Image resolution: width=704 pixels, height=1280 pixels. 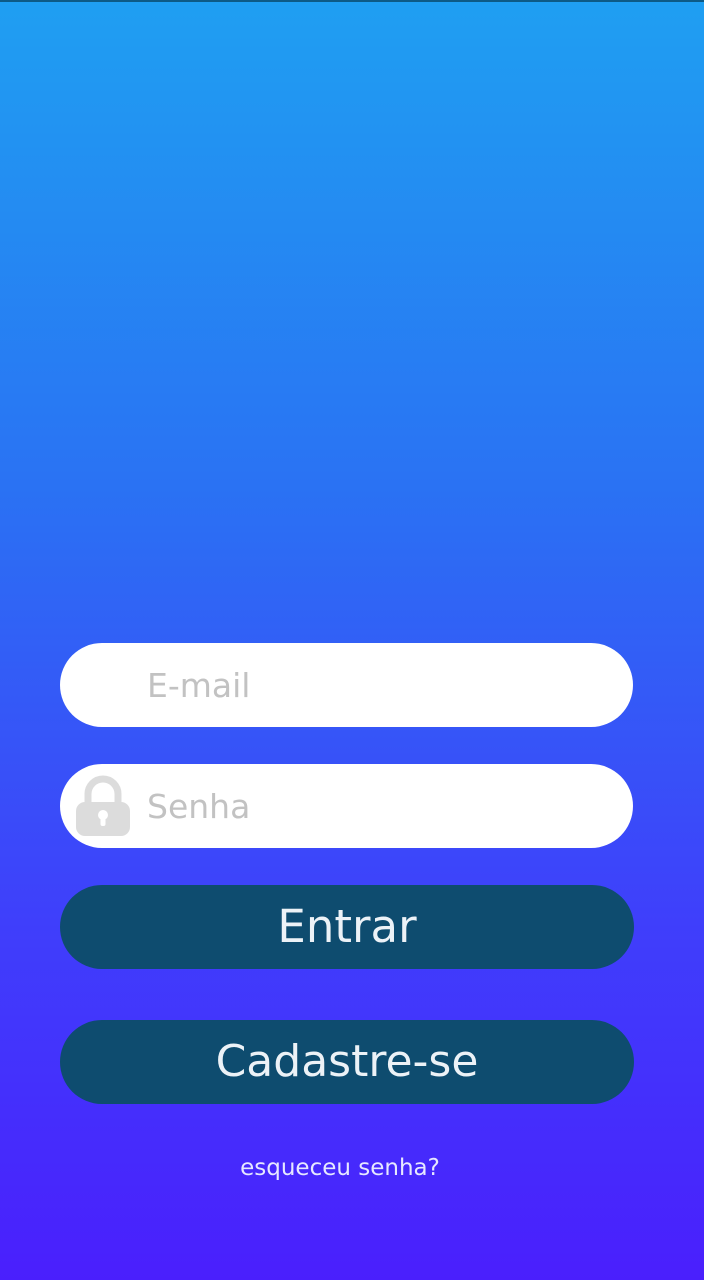 I want to click on forgot-password-link: esqueceu senha?, so click(x=340, y=1168).